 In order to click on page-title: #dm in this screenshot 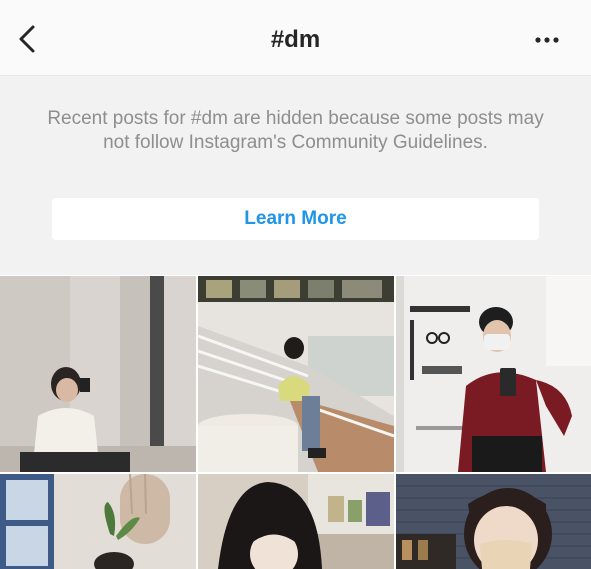, I will do `click(295, 39)`.